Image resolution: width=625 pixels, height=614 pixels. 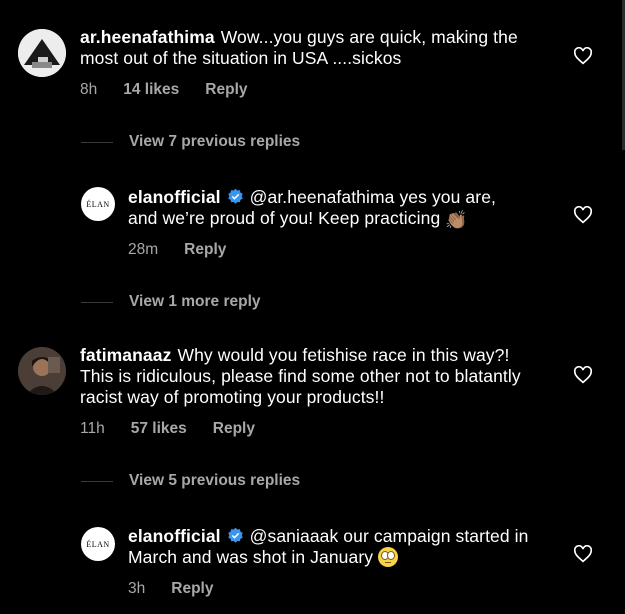 What do you see at coordinates (143, 249) in the screenshot?
I see `timestamp: 28m` at bounding box center [143, 249].